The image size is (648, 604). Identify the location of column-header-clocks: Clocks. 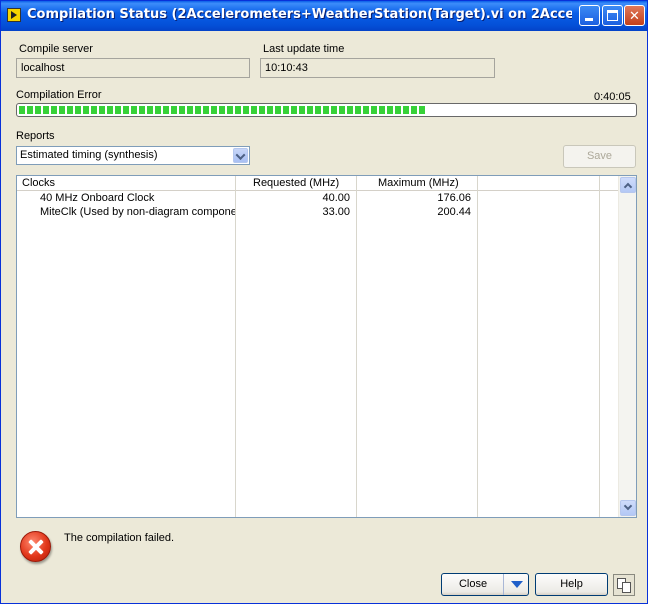
(38, 183).